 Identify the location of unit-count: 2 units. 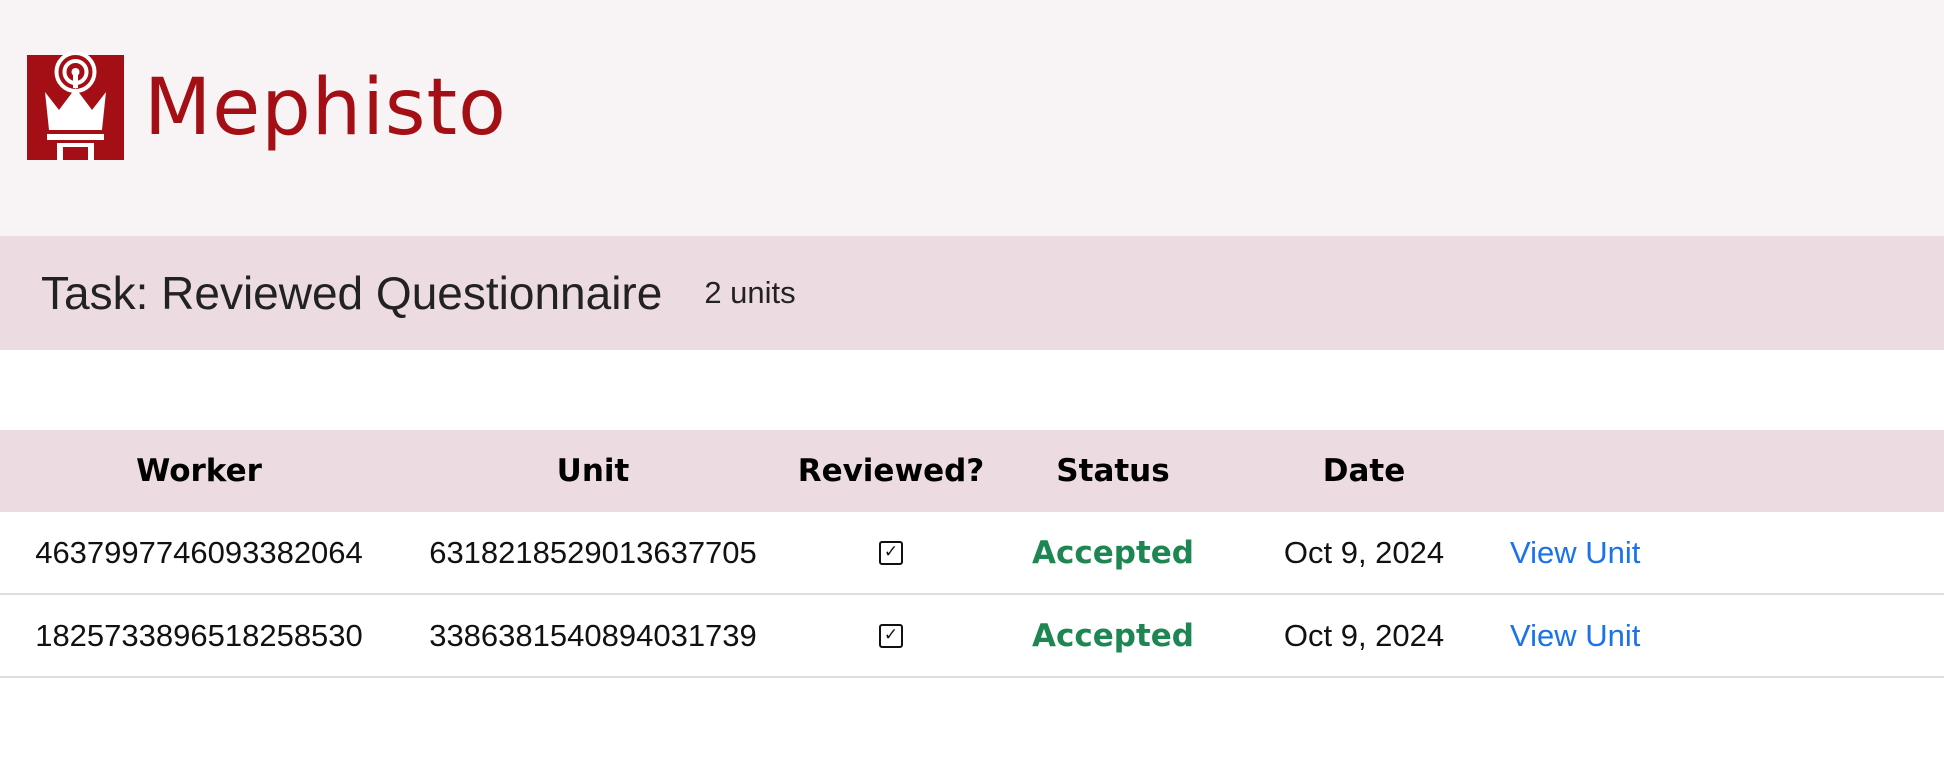
(750, 292).